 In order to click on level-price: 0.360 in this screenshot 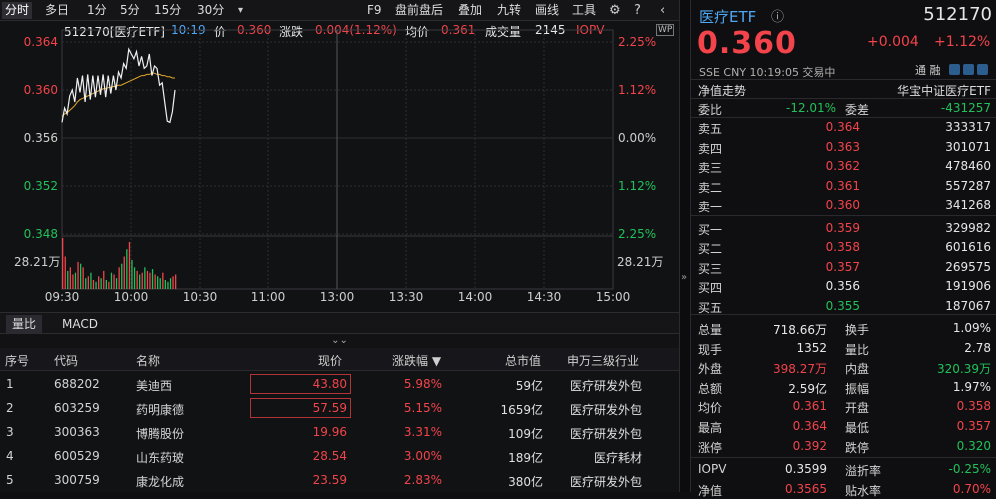, I will do `click(842, 205)`.